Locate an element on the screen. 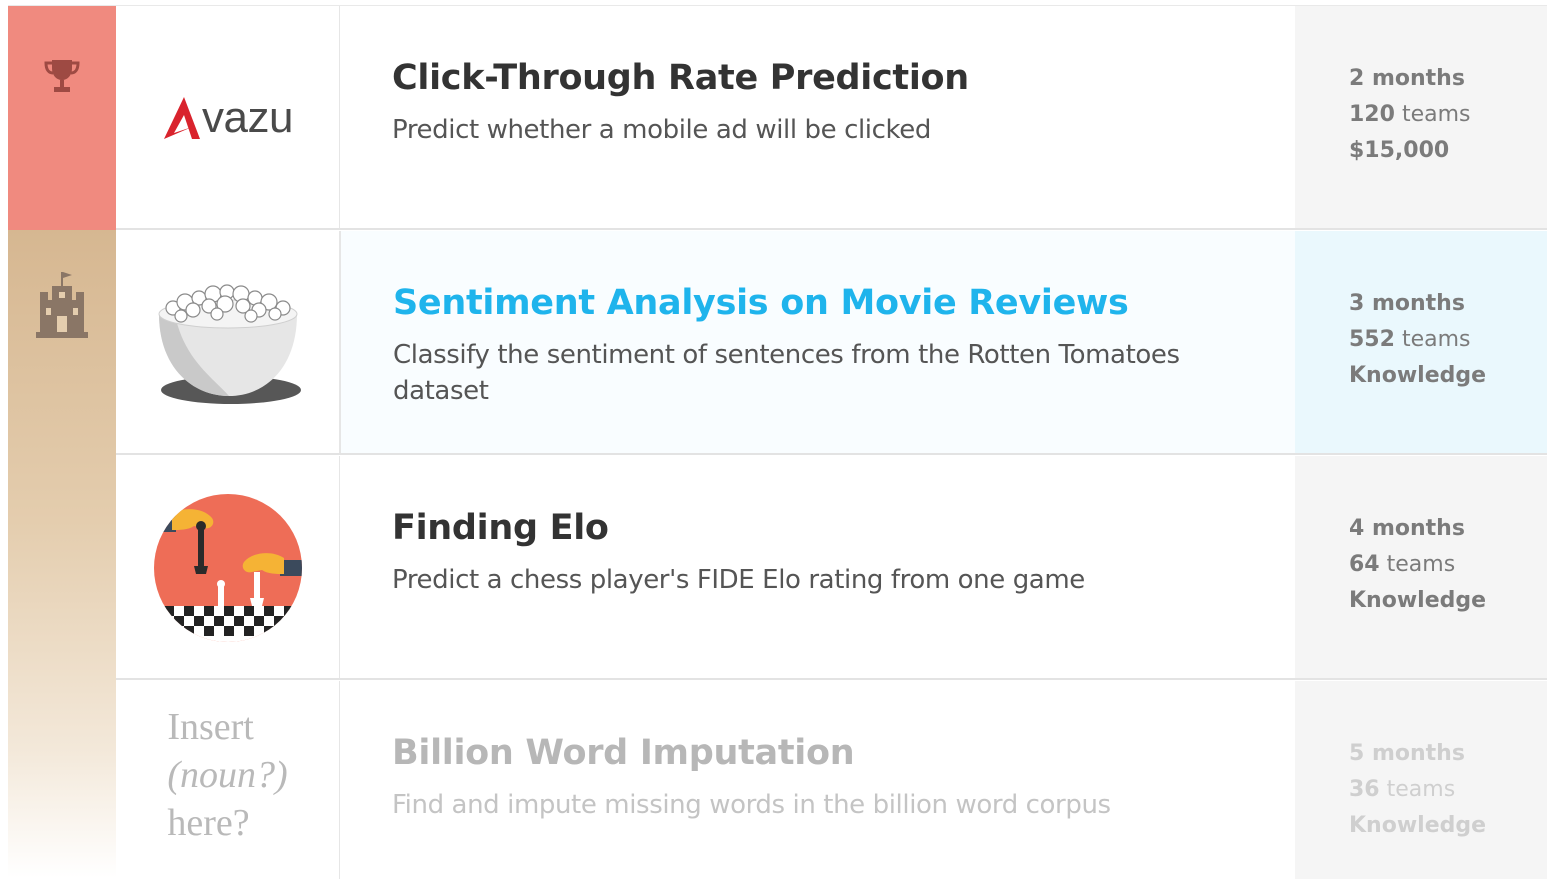 Image resolution: width=1547 pixels, height=879 pixels. avazu-logo: vazu is located at coordinates (227, 118).